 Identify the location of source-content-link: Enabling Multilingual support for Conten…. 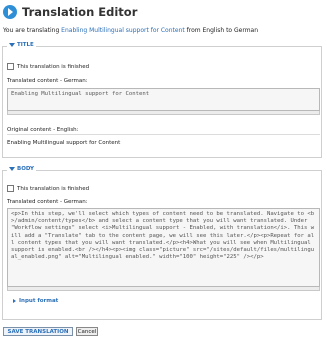
(123, 30).